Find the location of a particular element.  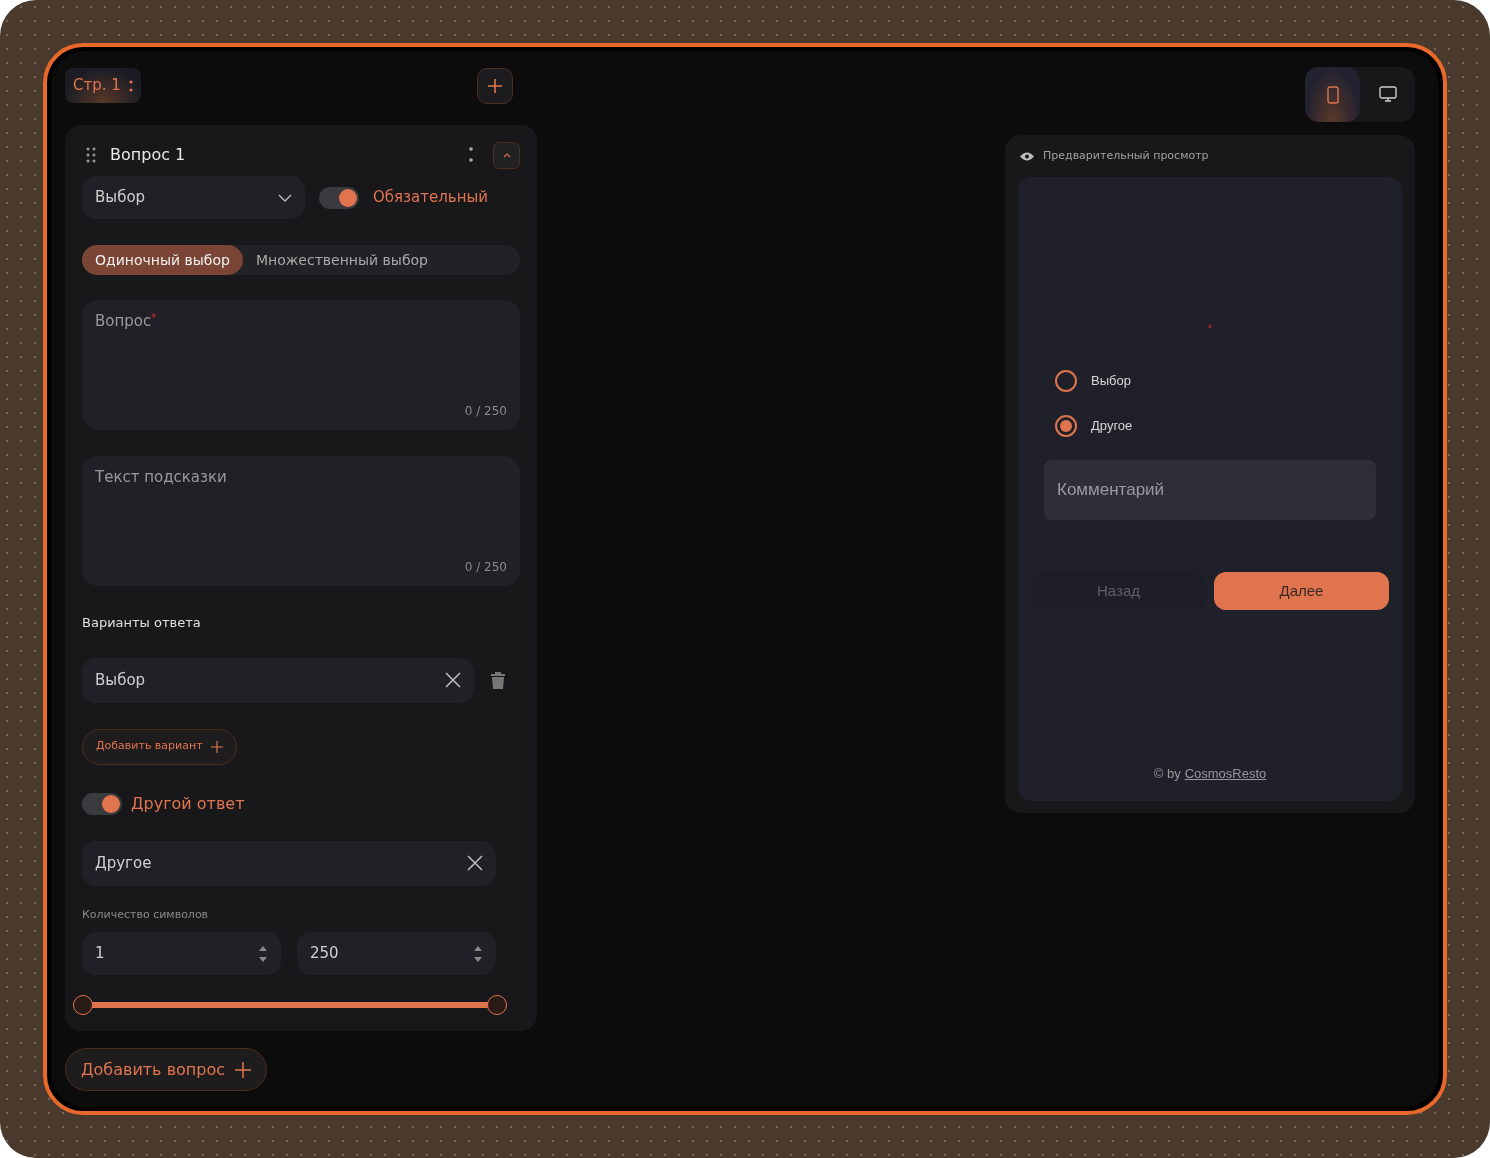

page-tab-label: Стр. 1 is located at coordinates (97, 86).